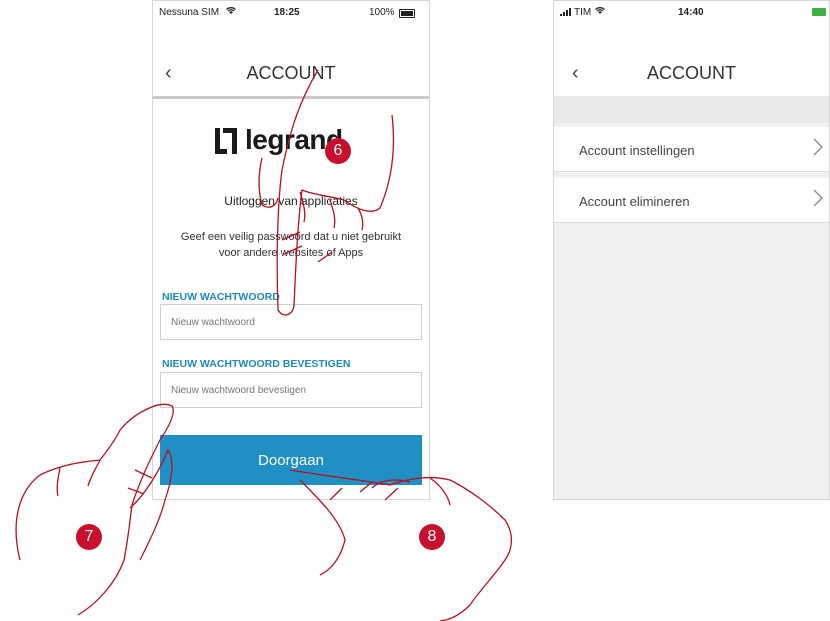 This screenshot has height=621, width=830. What do you see at coordinates (691, 109) in the screenshot?
I see `section-spacer` at bounding box center [691, 109].